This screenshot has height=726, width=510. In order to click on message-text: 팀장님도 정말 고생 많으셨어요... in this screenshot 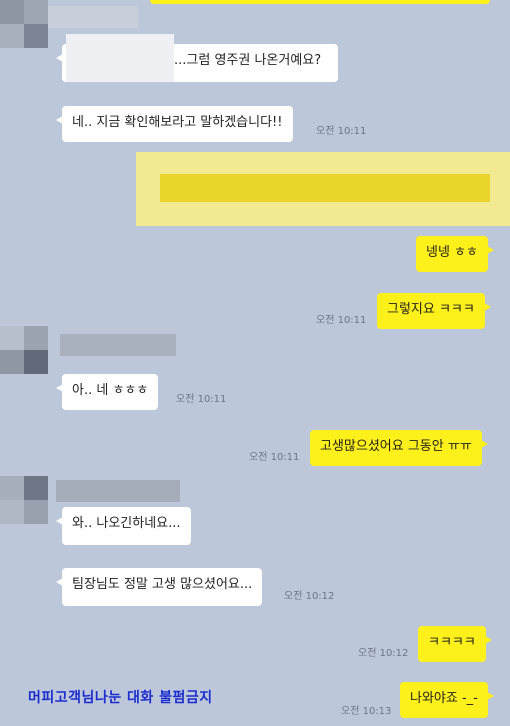, I will do `click(162, 584)`.